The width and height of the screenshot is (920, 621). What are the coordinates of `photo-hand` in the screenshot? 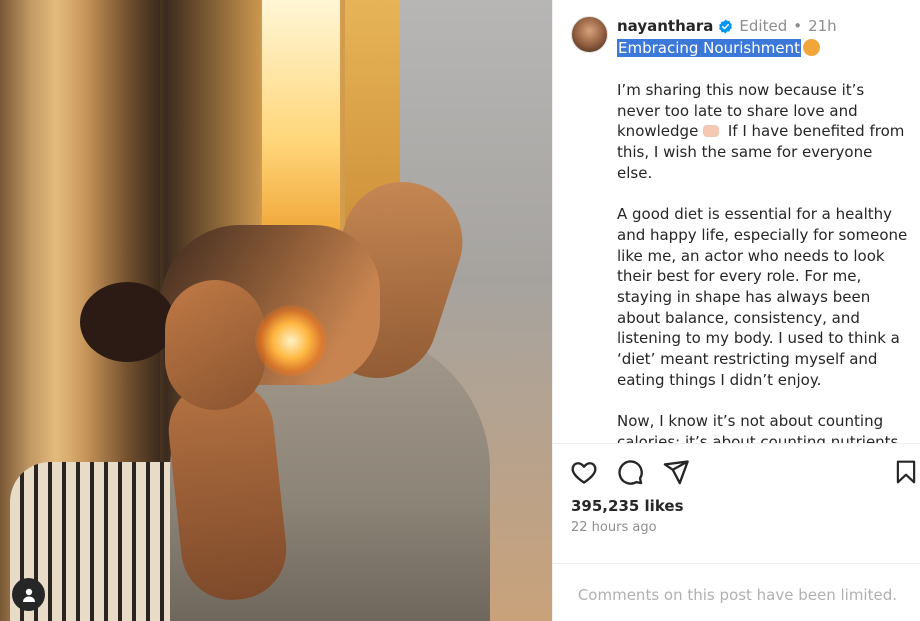 It's located at (215, 345).